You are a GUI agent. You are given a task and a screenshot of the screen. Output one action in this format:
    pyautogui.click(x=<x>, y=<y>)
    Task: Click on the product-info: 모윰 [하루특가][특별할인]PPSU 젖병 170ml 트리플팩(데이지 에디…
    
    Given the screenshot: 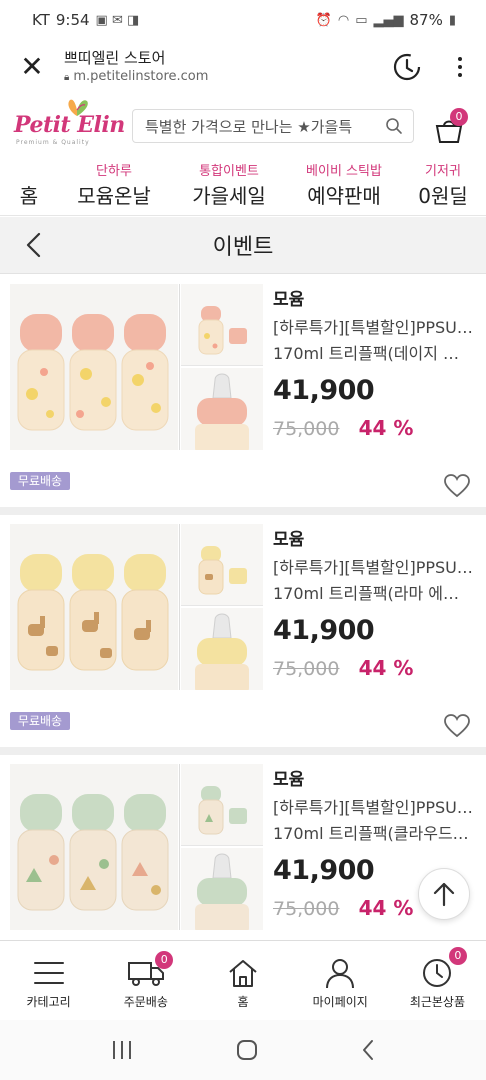 What is the action you would take?
    pyautogui.click(x=375, y=364)
    